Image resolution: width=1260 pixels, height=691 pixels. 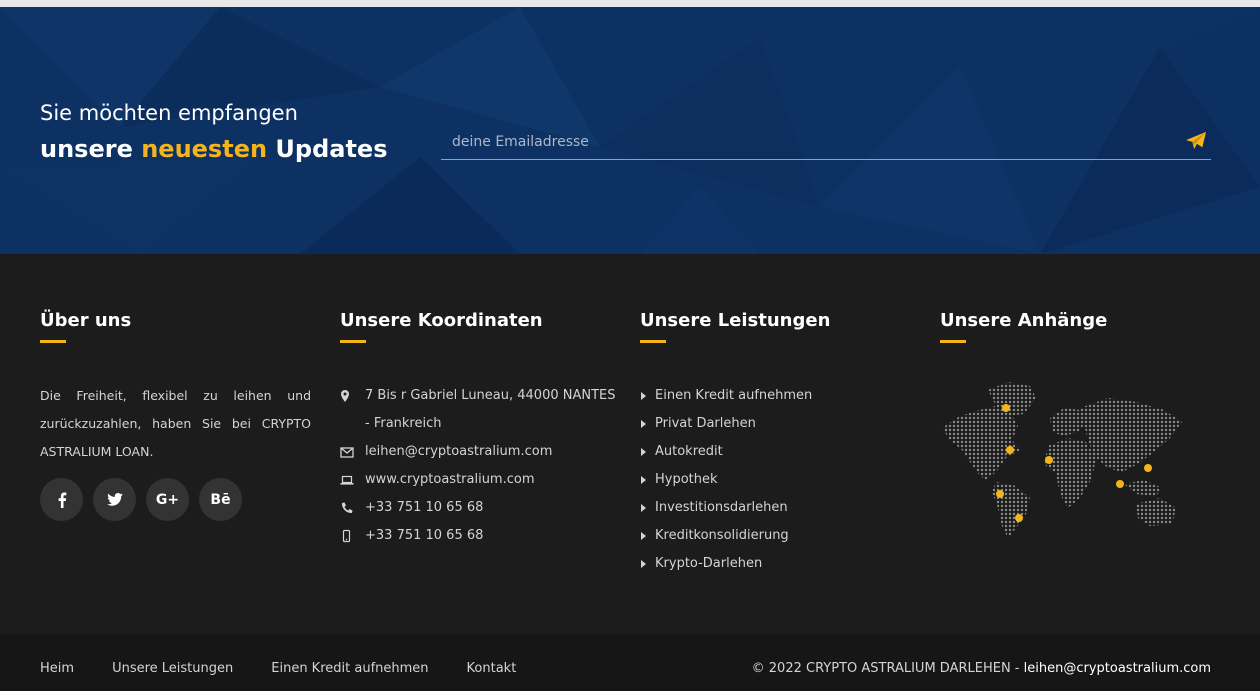 What do you see at coordinates (91, 149) in the screenshot?
I see `heading-text: unsere` at bounding box center [91, 149].